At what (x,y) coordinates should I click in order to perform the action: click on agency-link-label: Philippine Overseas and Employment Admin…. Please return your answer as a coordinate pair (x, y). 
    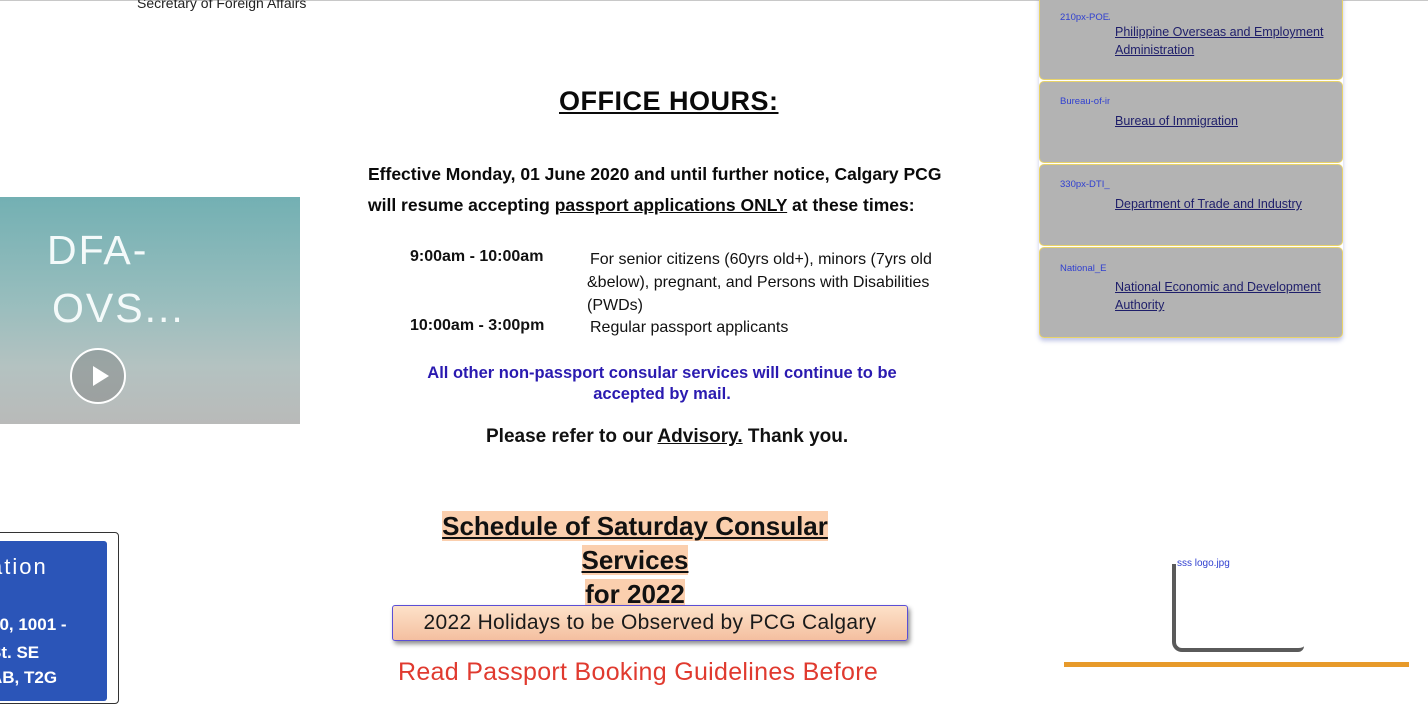
    Looking at the image, I should click on (1225, 41).